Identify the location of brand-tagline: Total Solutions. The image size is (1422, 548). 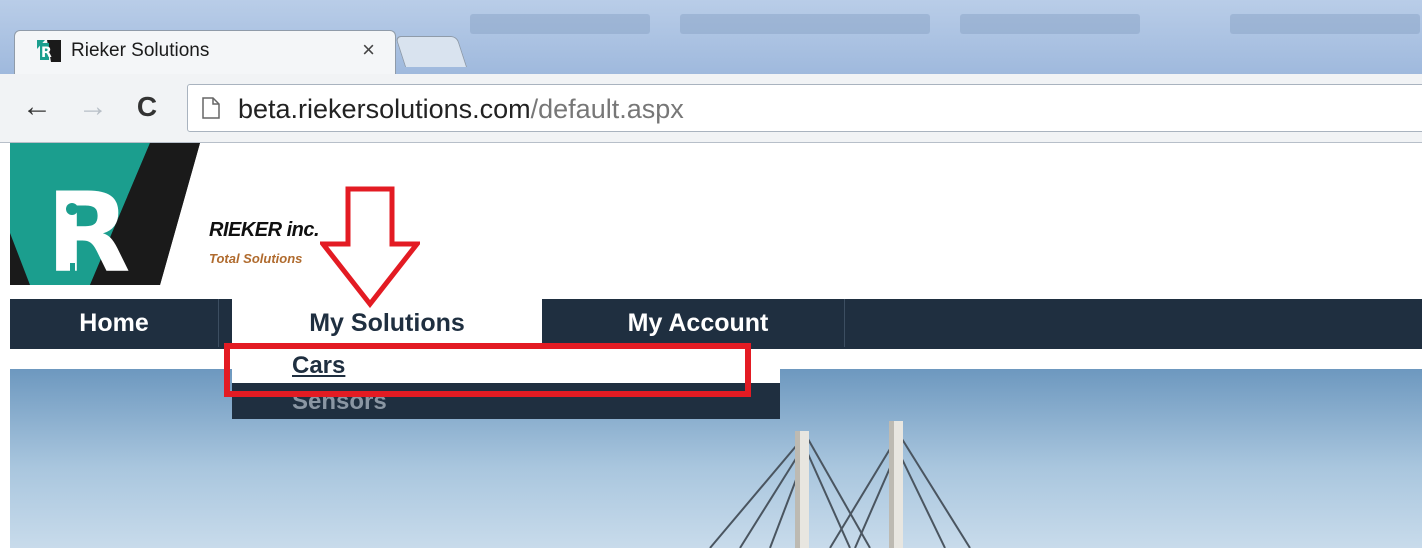
(256, 258).